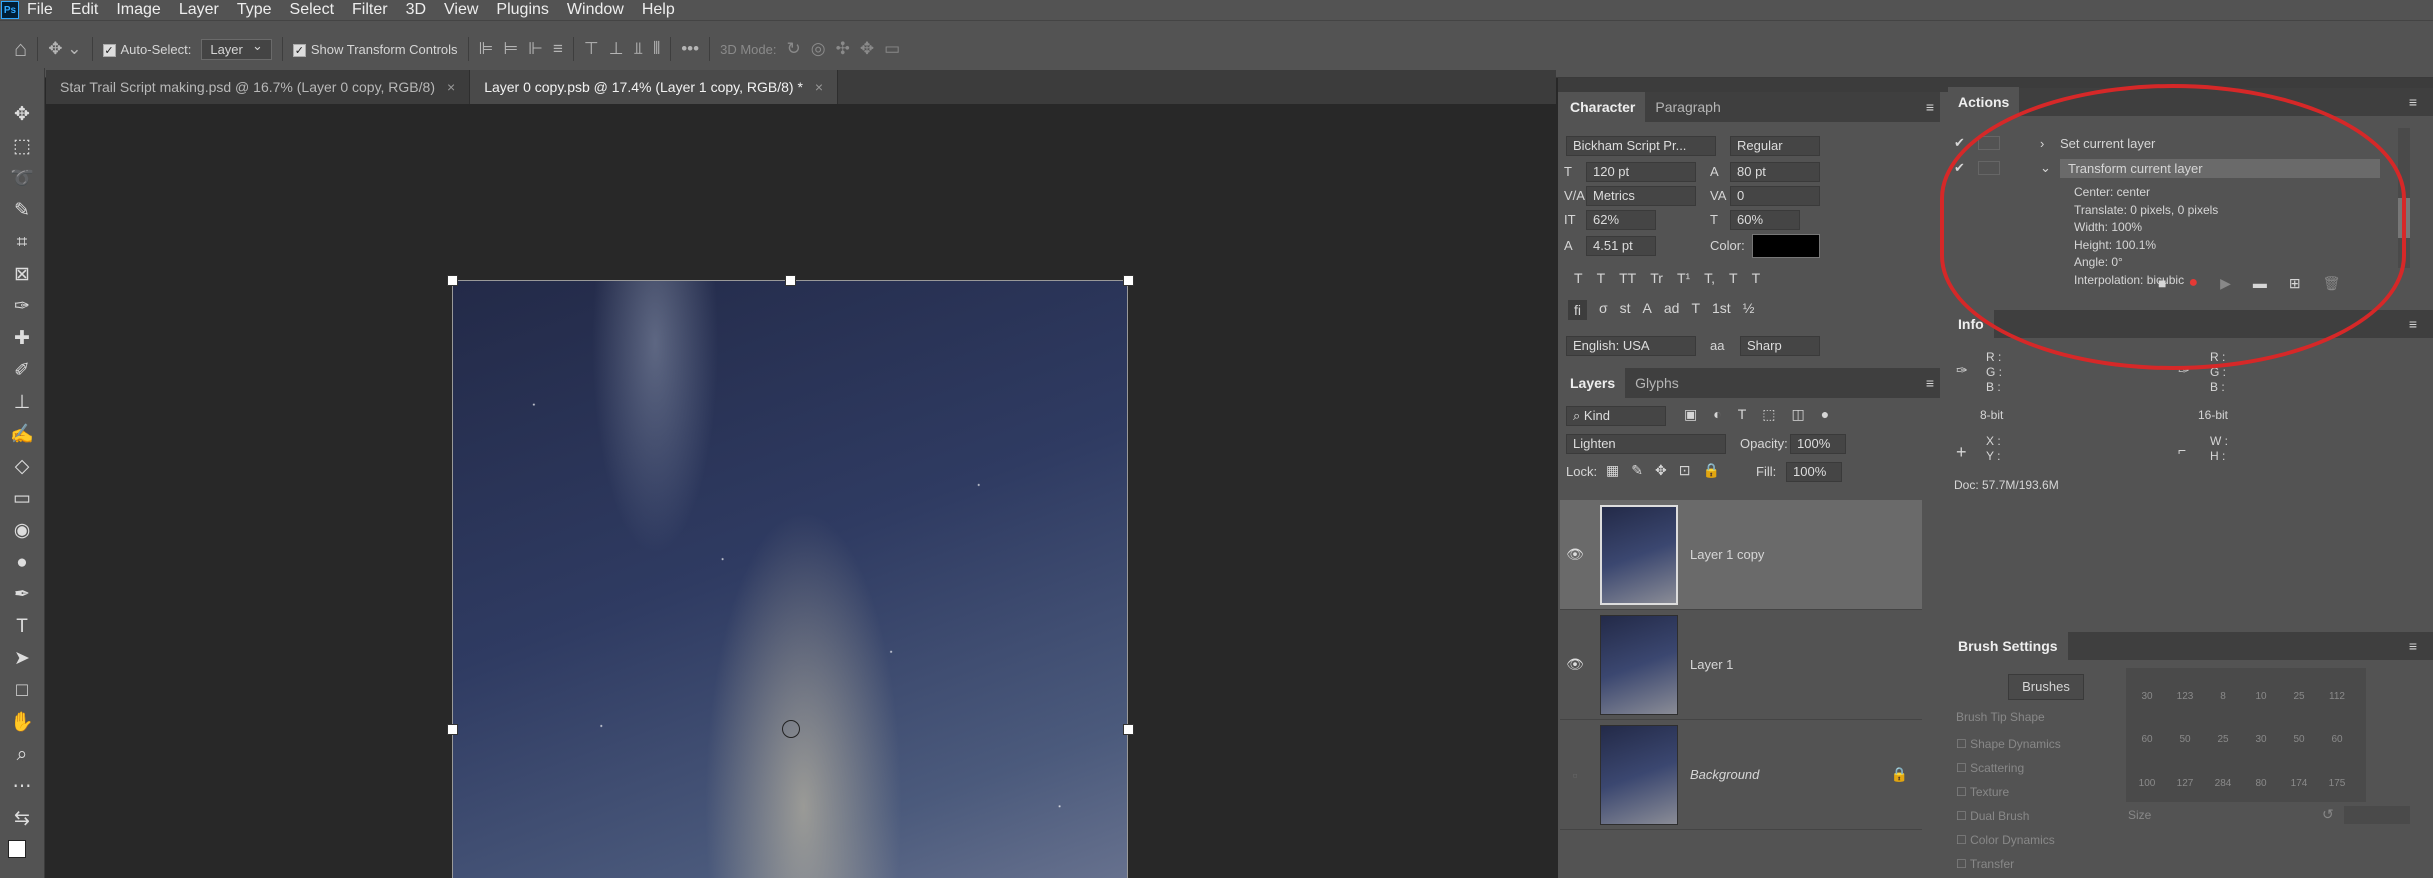 The width and height of the screenshot is (2433, 878). What do you see at coordinates (1575, 775) in the screenshot?
I see `visibility-empty-box: ▫` at bounding box center [1575, 775].